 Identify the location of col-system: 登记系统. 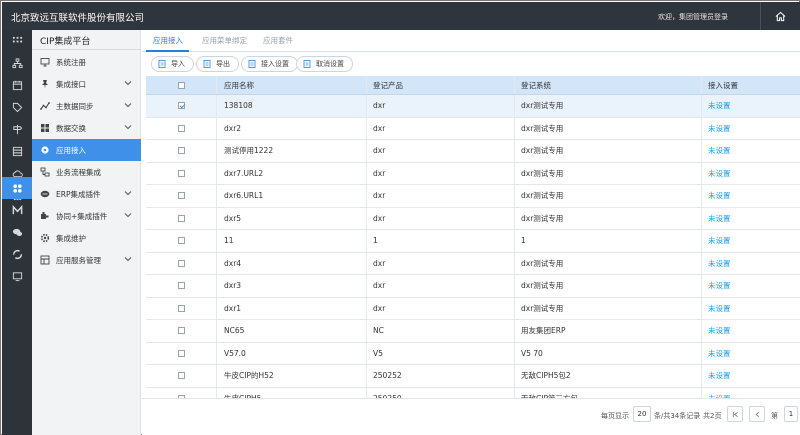
(536, 85).